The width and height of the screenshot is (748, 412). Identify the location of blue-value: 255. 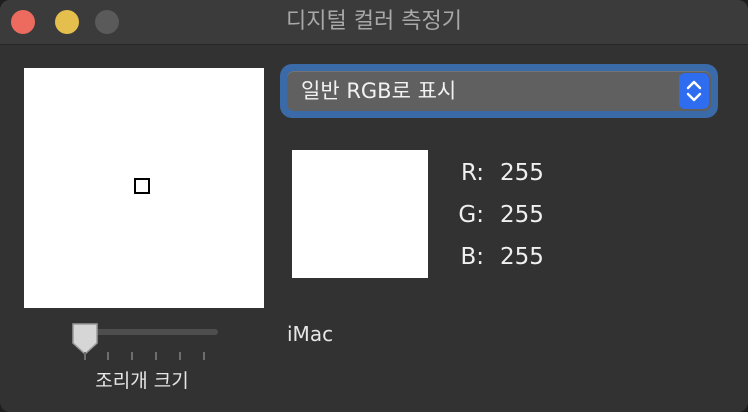
(522, 257).